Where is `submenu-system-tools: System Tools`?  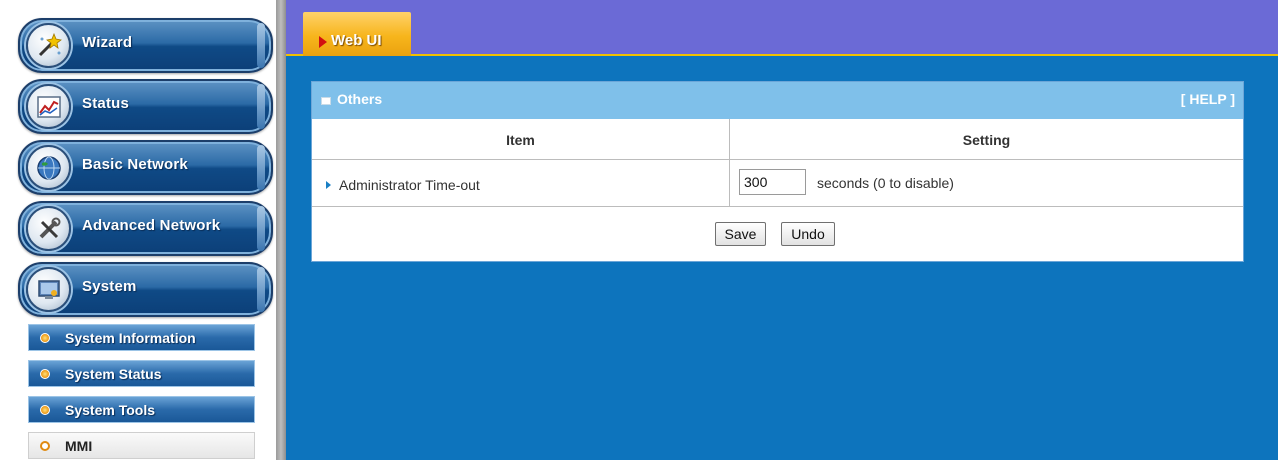
submenu-system-tools: System Tools is located at coordinates (141, 409).